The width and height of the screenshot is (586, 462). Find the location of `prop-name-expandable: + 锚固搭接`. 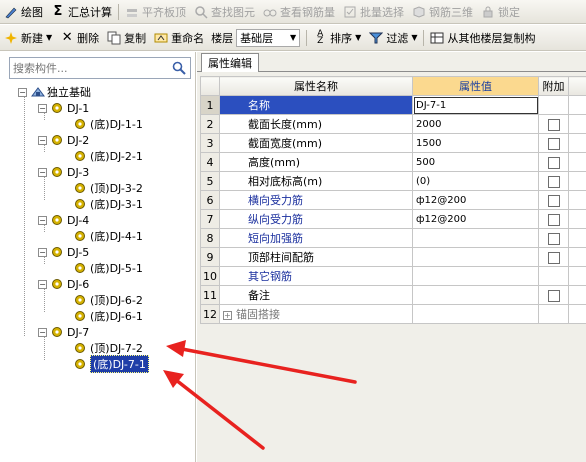

prop-name-expandable: + 锚固搭接 is located at coordinates (316, 314).